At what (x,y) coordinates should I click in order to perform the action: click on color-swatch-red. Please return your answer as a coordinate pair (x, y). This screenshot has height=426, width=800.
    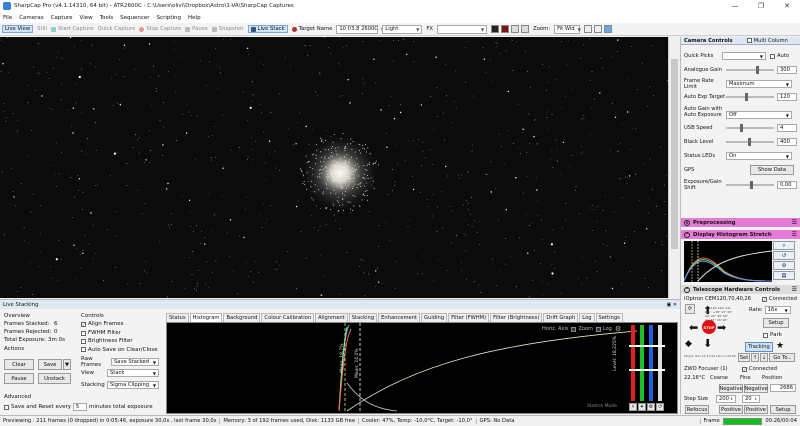
    Looking at the image, I should click on (505, 29).